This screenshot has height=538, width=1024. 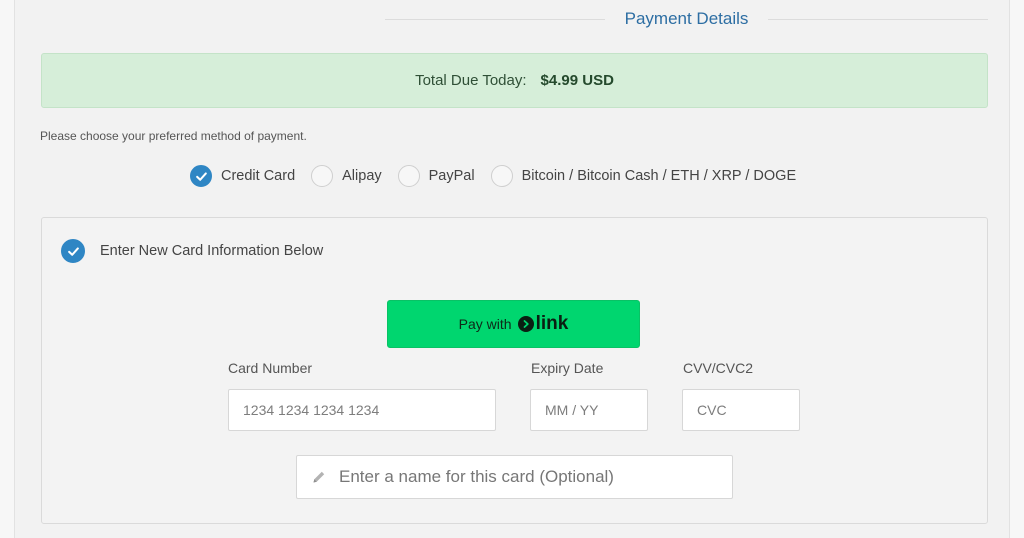 What do you see at coordinates (878, 19) in the screenshot?
I see `header-divider-right` at bounding box center [878, 19].